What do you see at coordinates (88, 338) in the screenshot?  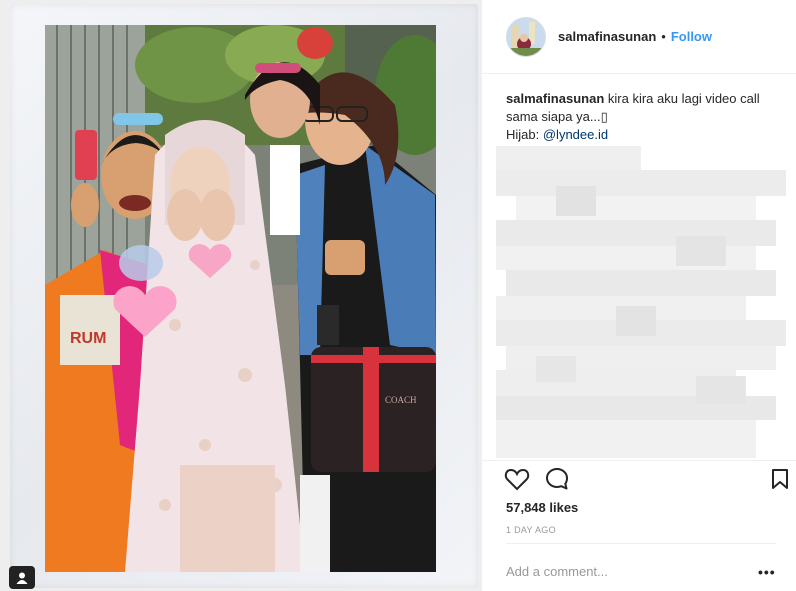 I see `svg-text: RUM` at bounding box center [88, 338].